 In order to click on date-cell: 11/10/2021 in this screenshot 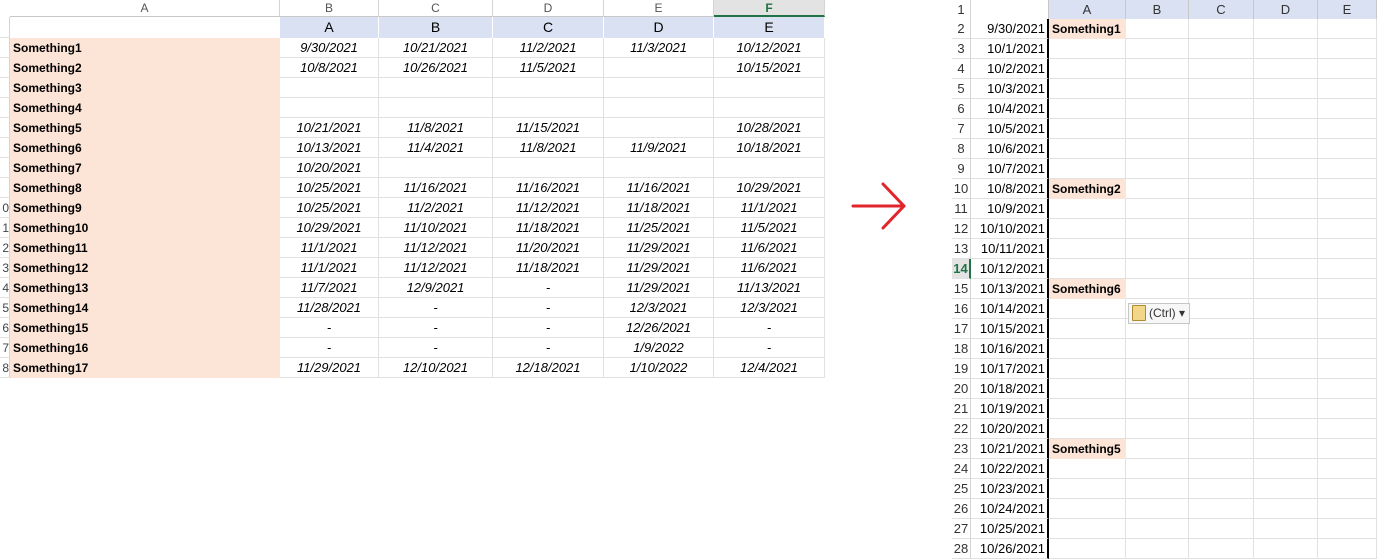, I will do `click(436, 228)`.